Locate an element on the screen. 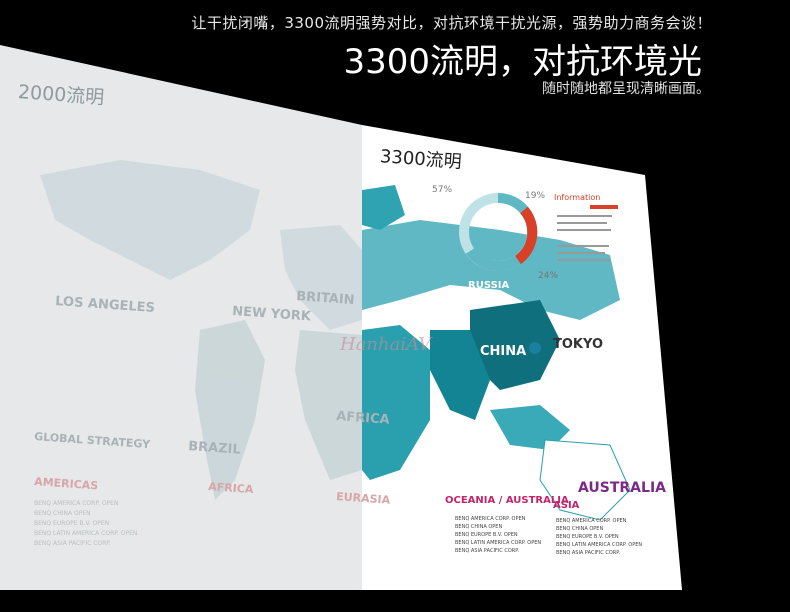  info-title: Information is located at coordinates (577, 197).